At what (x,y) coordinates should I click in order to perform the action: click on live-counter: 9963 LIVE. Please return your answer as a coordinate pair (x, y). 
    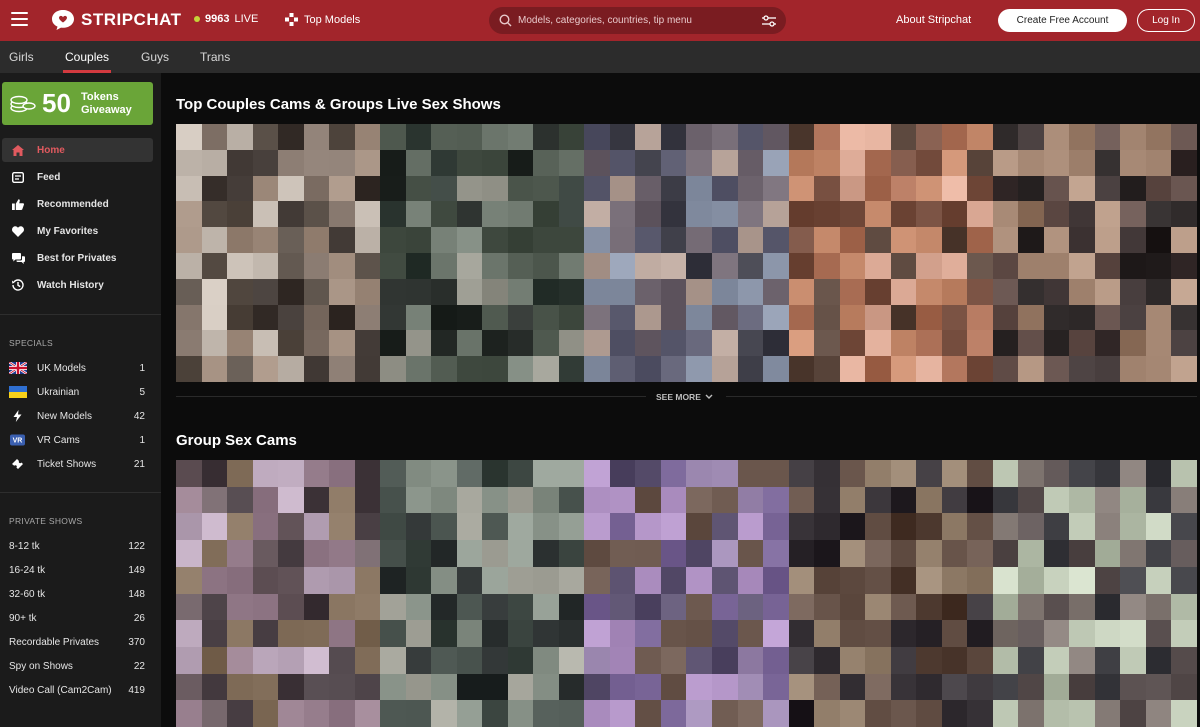
    Looking at the image, I should click on (226, 19).